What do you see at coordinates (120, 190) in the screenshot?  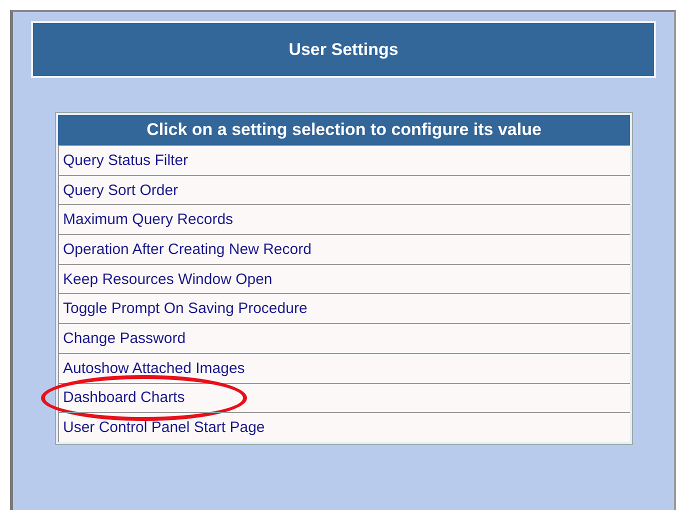 I see `setting-link: Query Sort Order` at bounding box center [120, 190].